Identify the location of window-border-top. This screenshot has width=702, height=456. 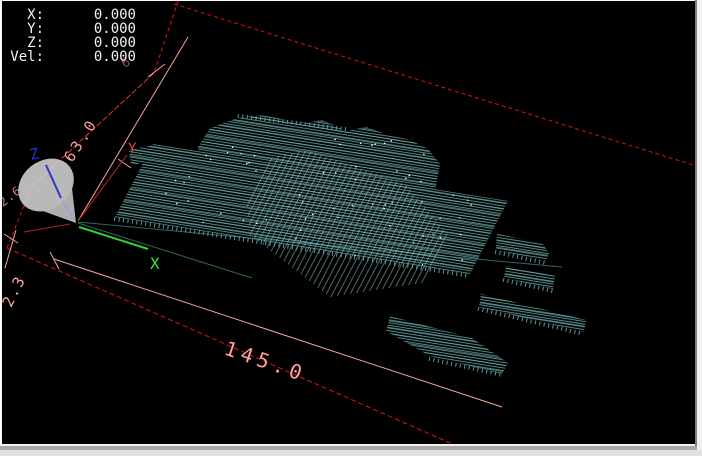
(347, 0).